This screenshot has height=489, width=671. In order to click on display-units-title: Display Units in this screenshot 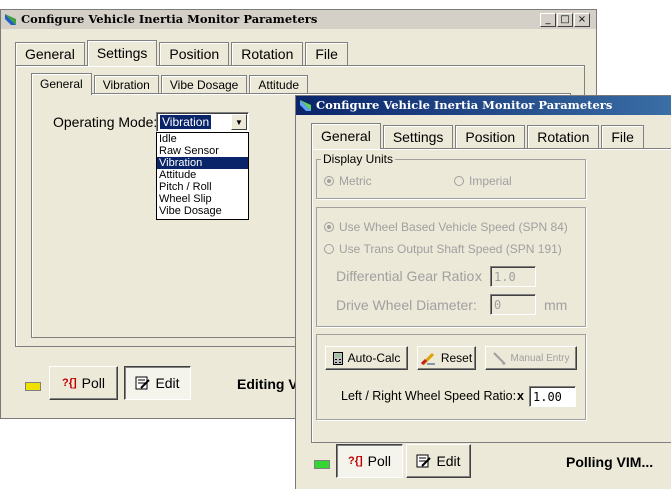, I will do `click(358, 159)`.